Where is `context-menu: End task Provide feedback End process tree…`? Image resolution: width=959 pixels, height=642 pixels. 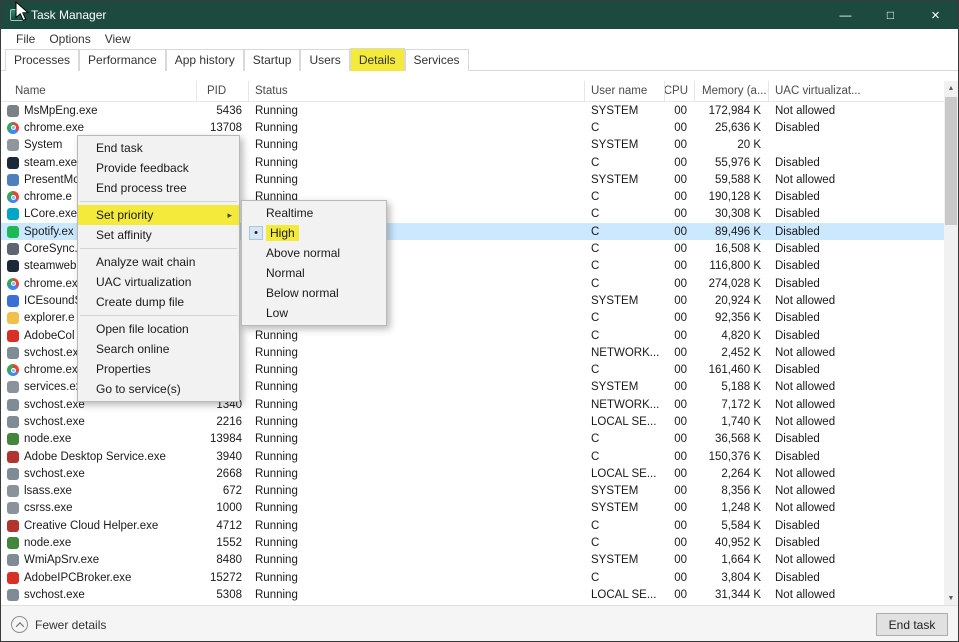
context-menu: End task Provide feedback End process tree… is located at coordinates (158, 268).